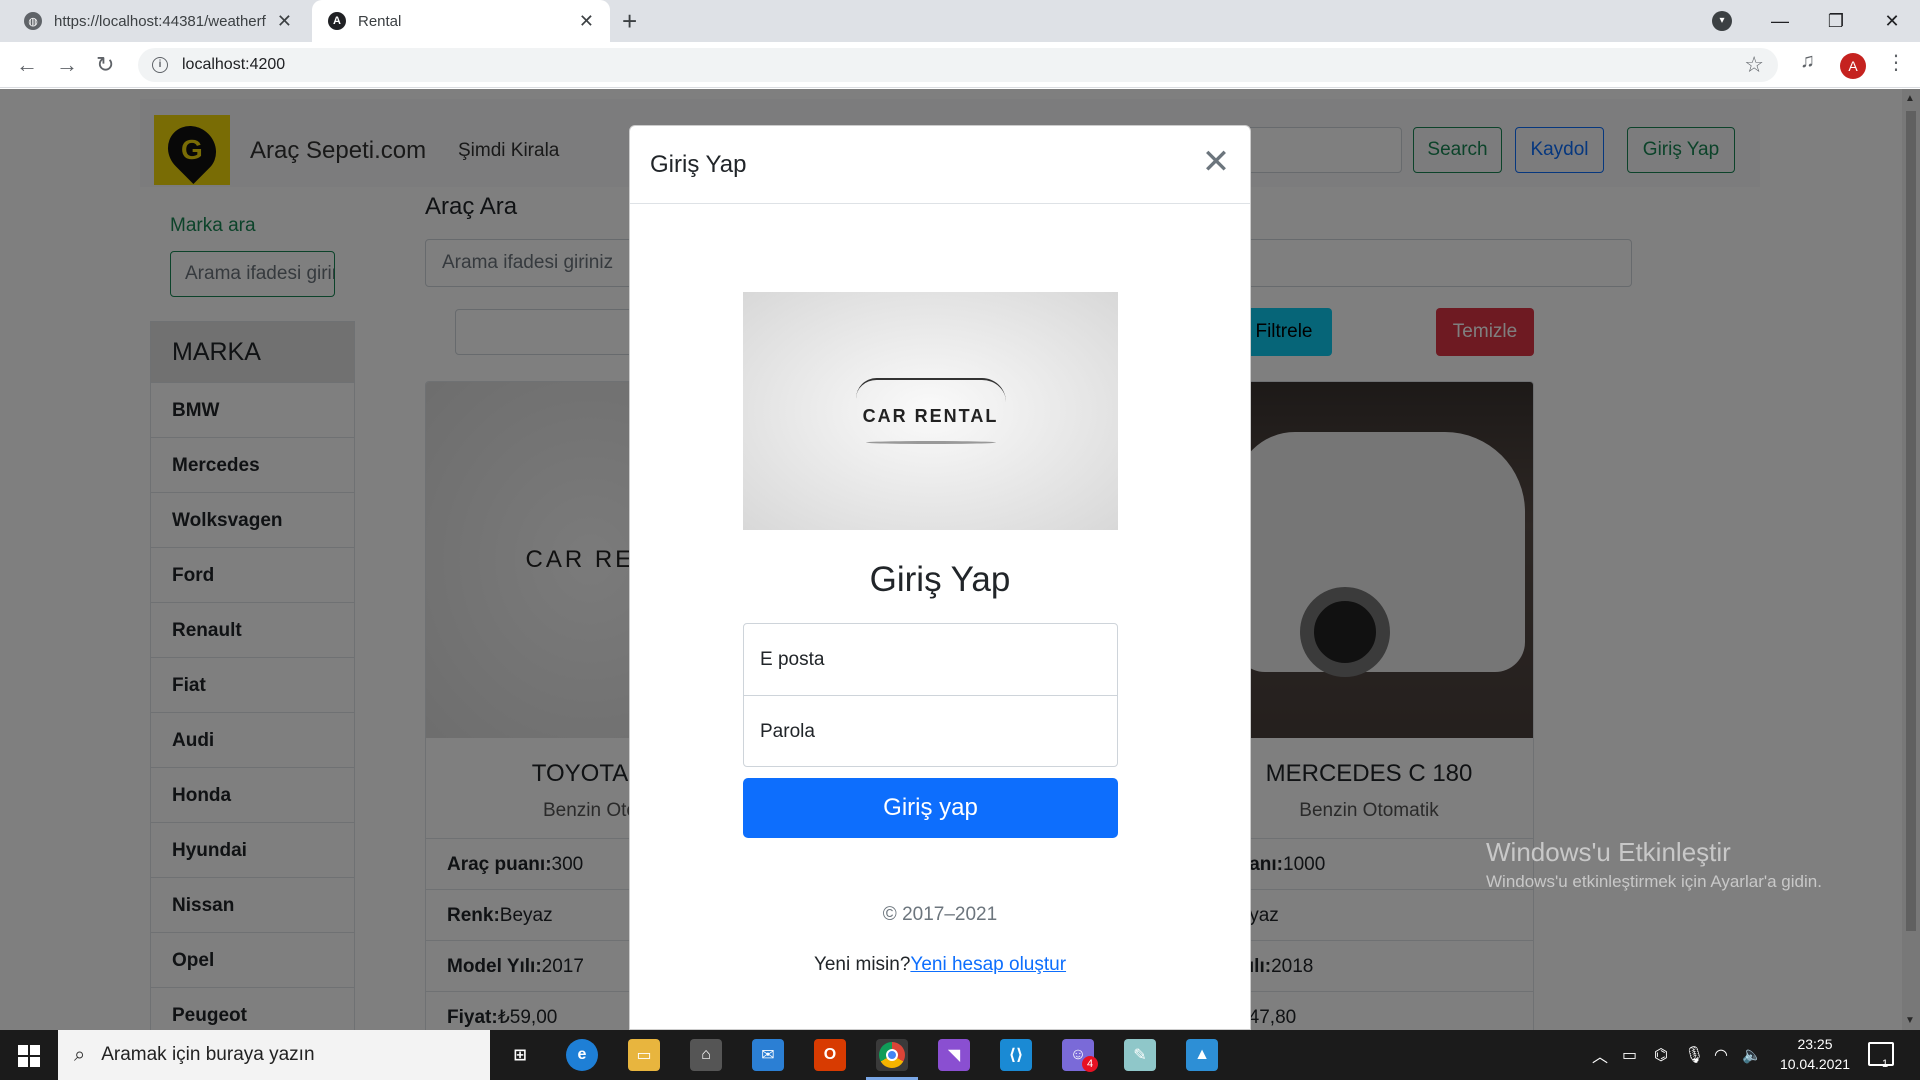  What do you see at coordinates (988, 964) in the screenshot?
I see `create-account-link: Yeni hesap oluştur` at bounding box center [988, 964].